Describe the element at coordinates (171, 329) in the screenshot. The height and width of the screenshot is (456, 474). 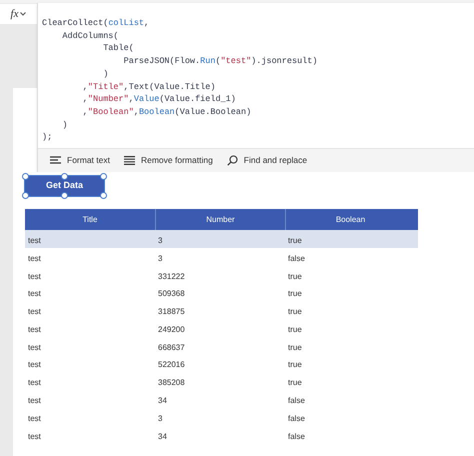
I see `table-cell: 249200` at that location.